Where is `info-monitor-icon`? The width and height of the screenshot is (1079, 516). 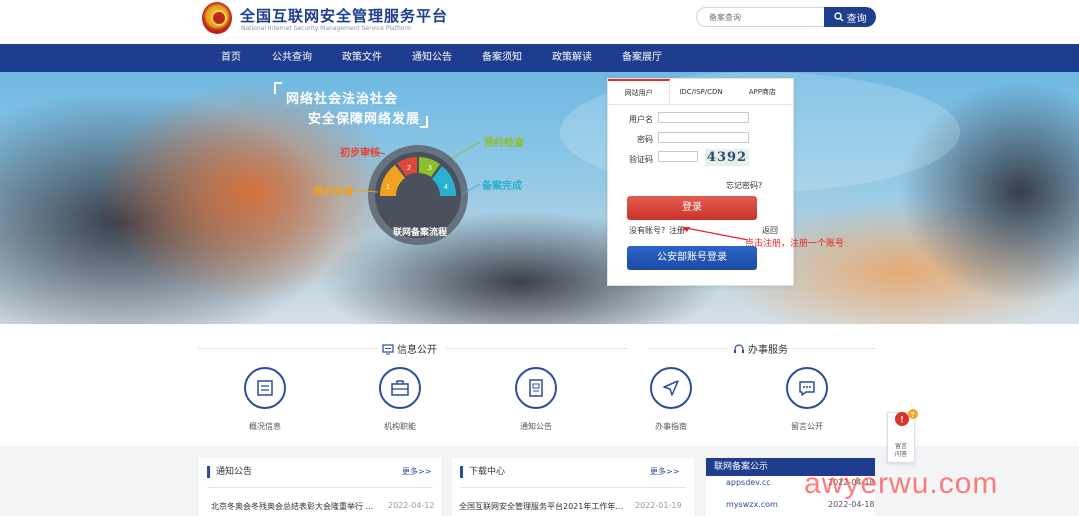
info-monitor-icon is located at coordinates (388, 348).